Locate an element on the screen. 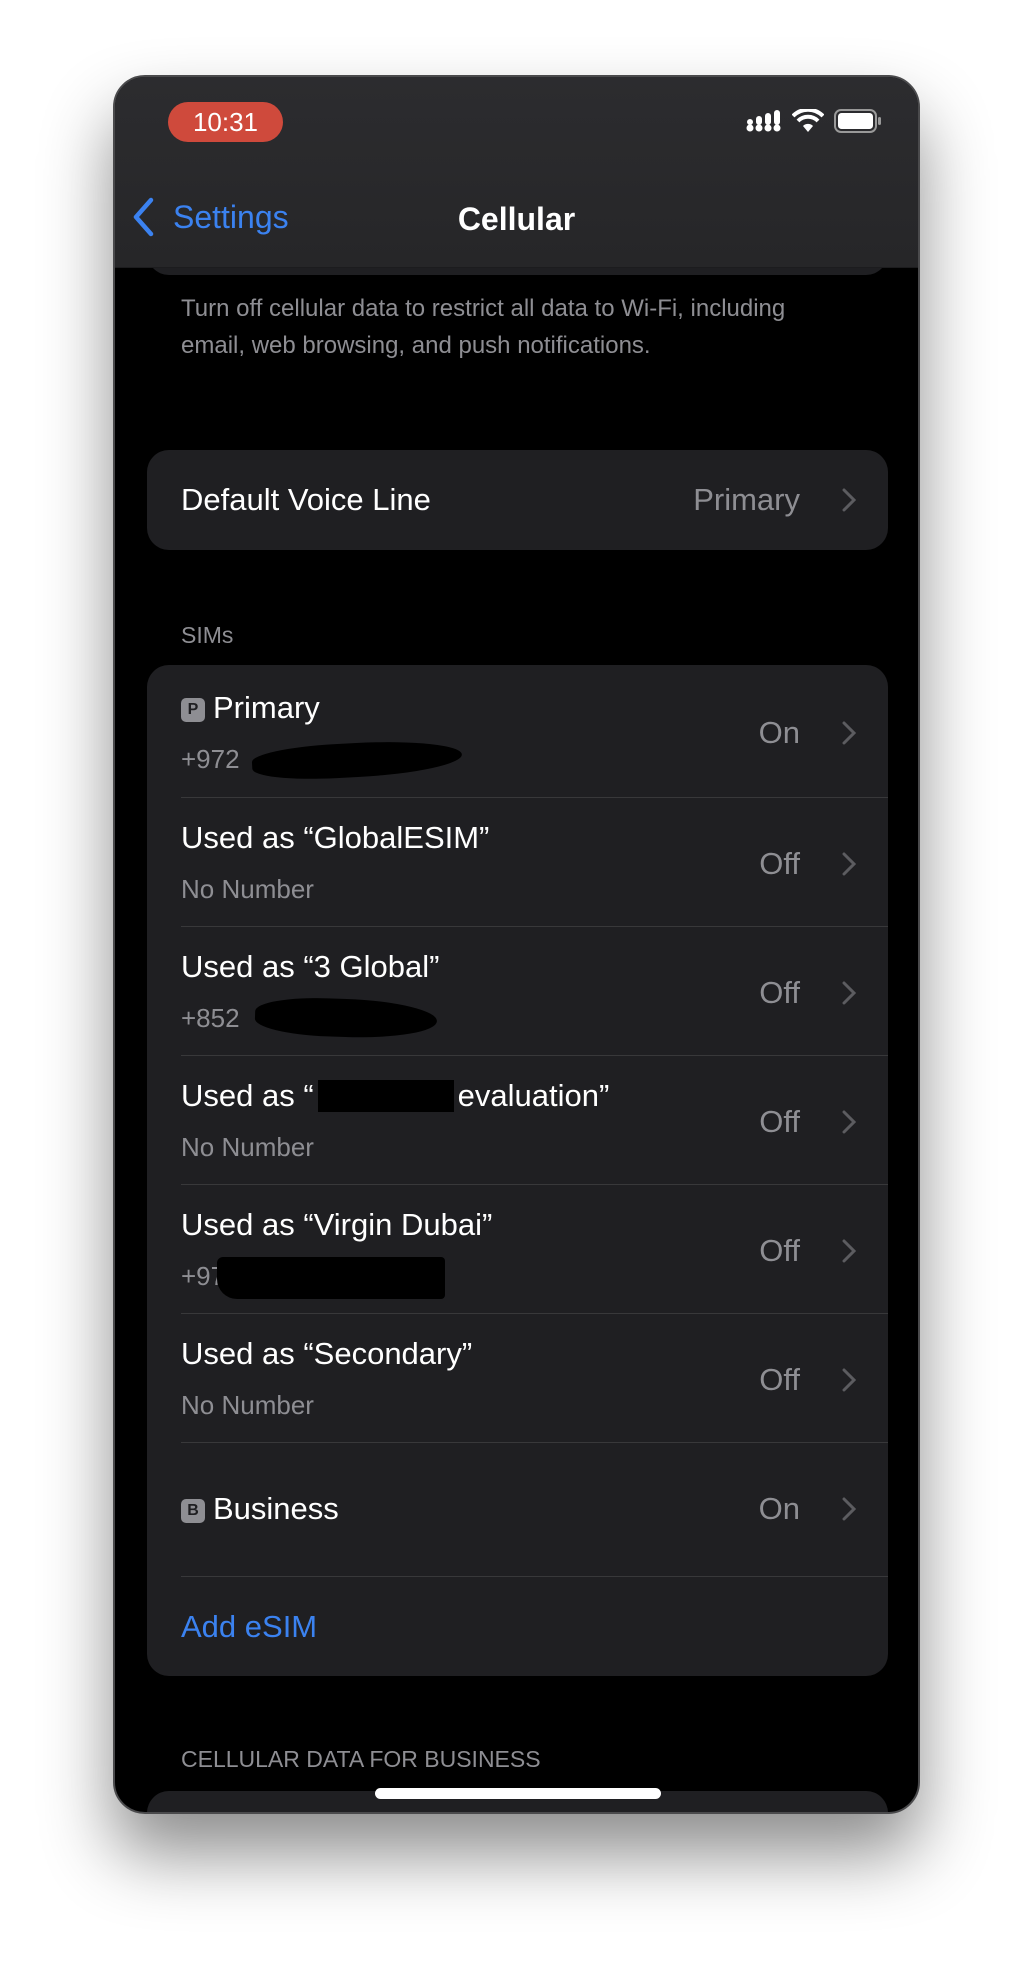 This screenshot has width=1036, height=1972. sim-label-prefix: Used as “ is located at coordinates (247, 1095).